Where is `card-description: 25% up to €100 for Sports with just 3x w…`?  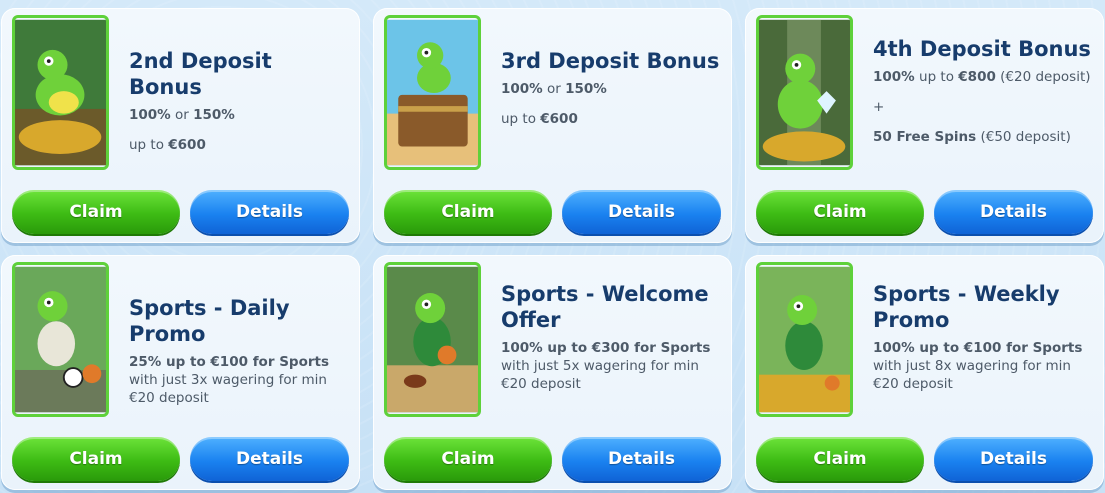 card-description: 25% up to €100 for Sports with just 3x w… is located at coordinates (229, 380).